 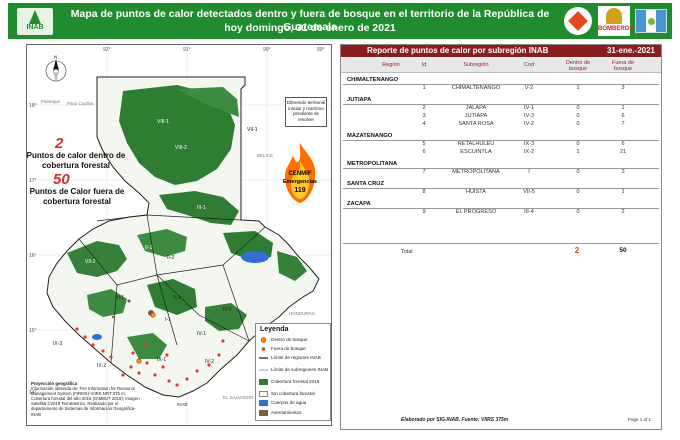 I want to click on cell-fuera: 6, so click(x=623, y=116).